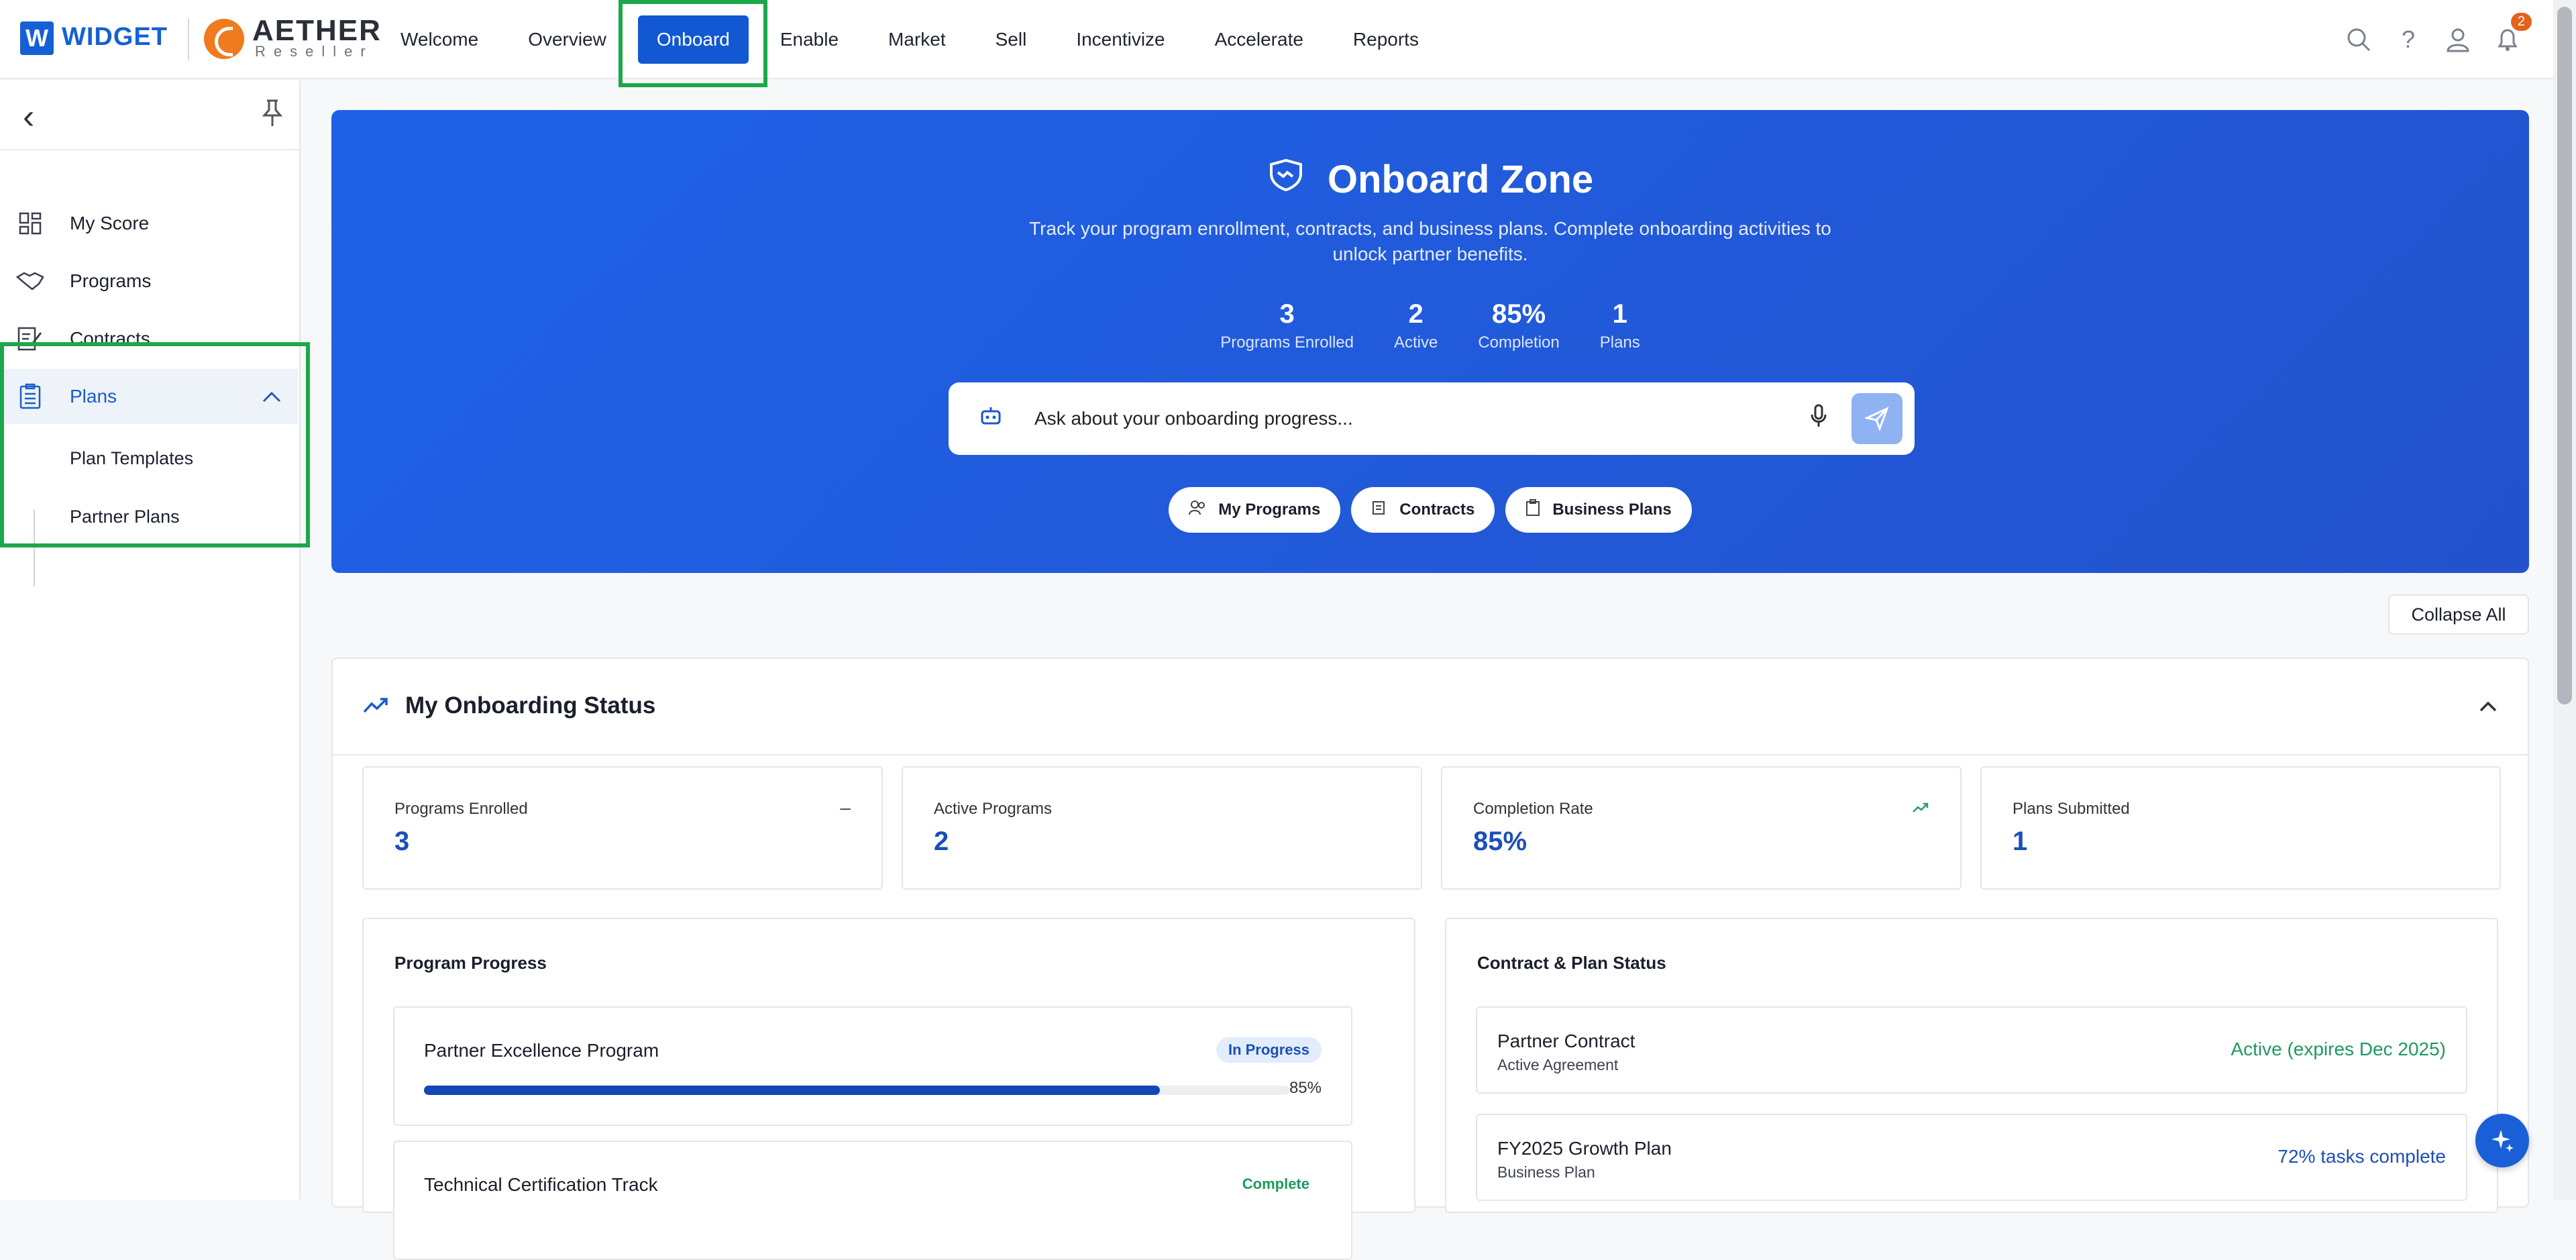  What do you see at coordinates (1460, 179) in the screenshot?
I see `hero-title: Onboard Zone` at bounding box center [1460, 179].